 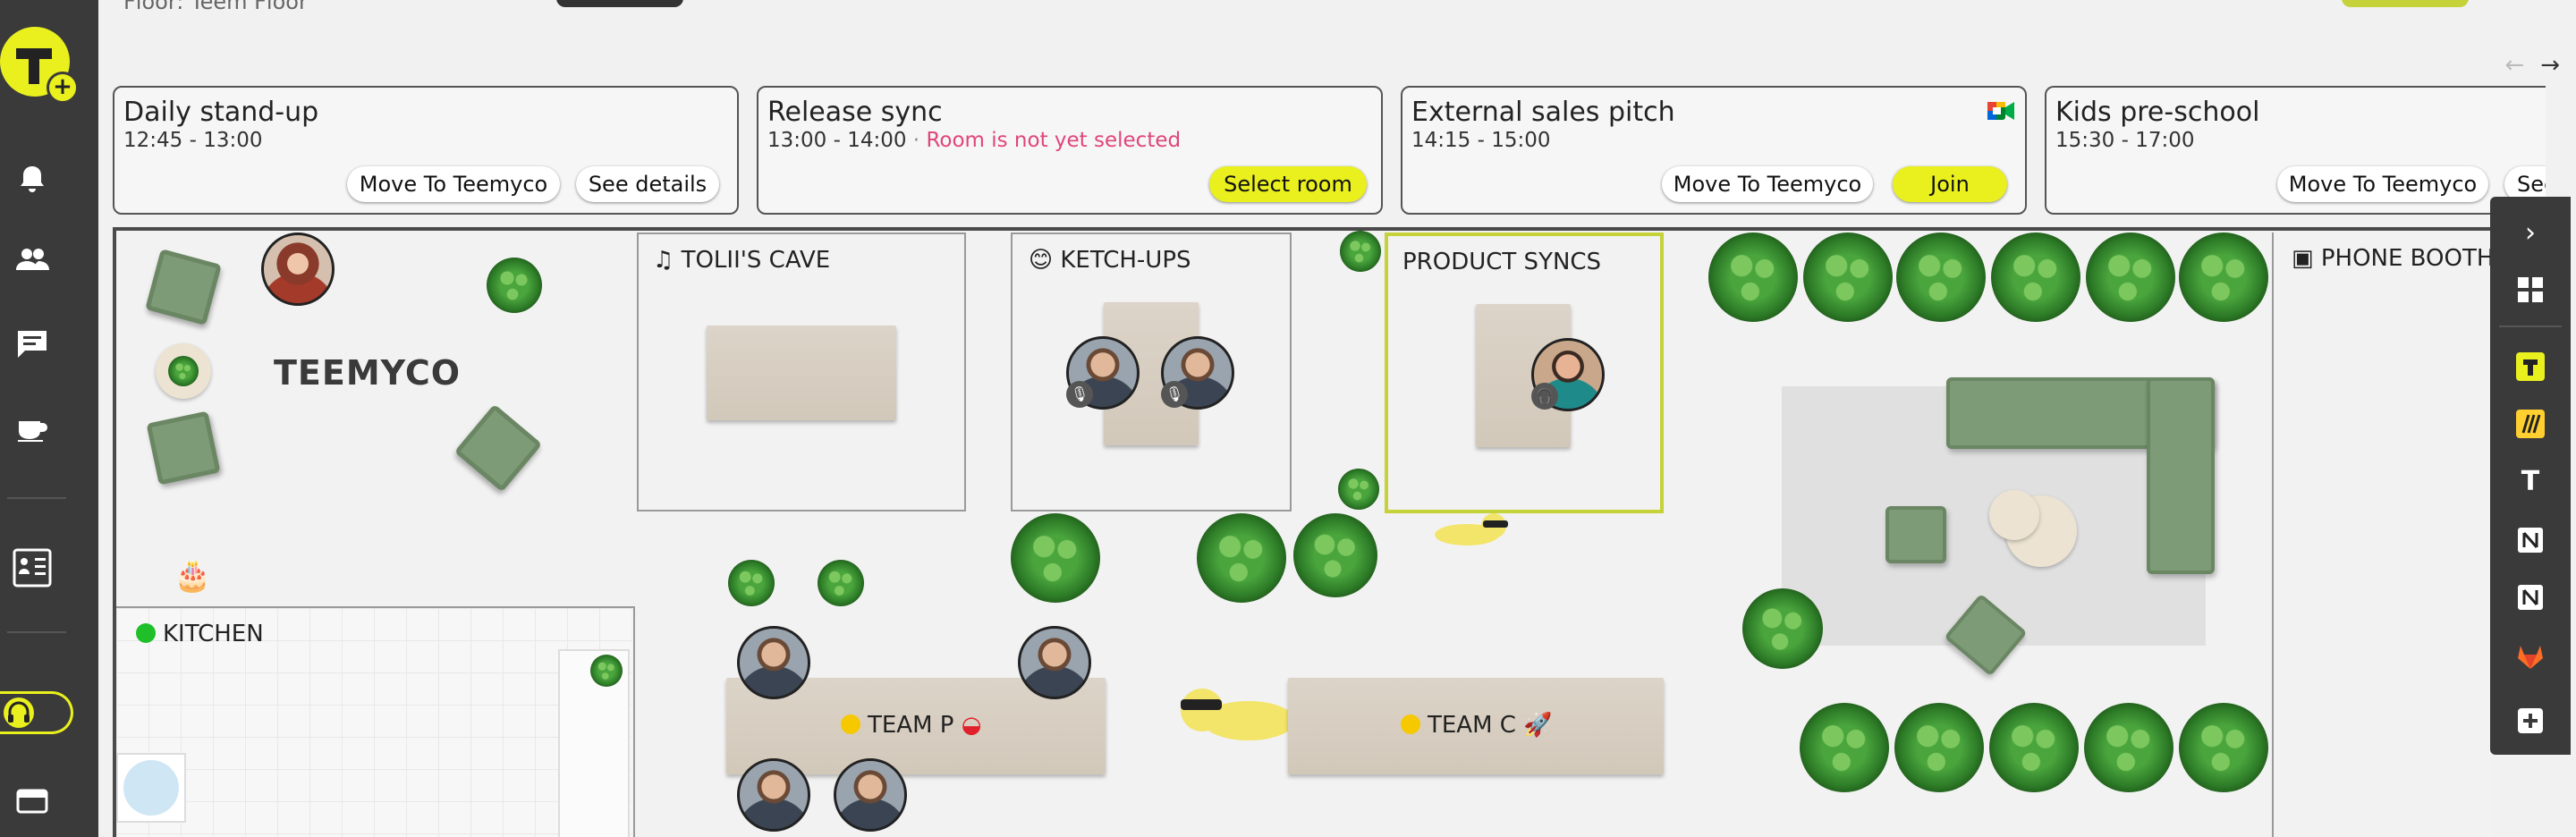 I want to click on side-table, so click(x=2014, y=515).